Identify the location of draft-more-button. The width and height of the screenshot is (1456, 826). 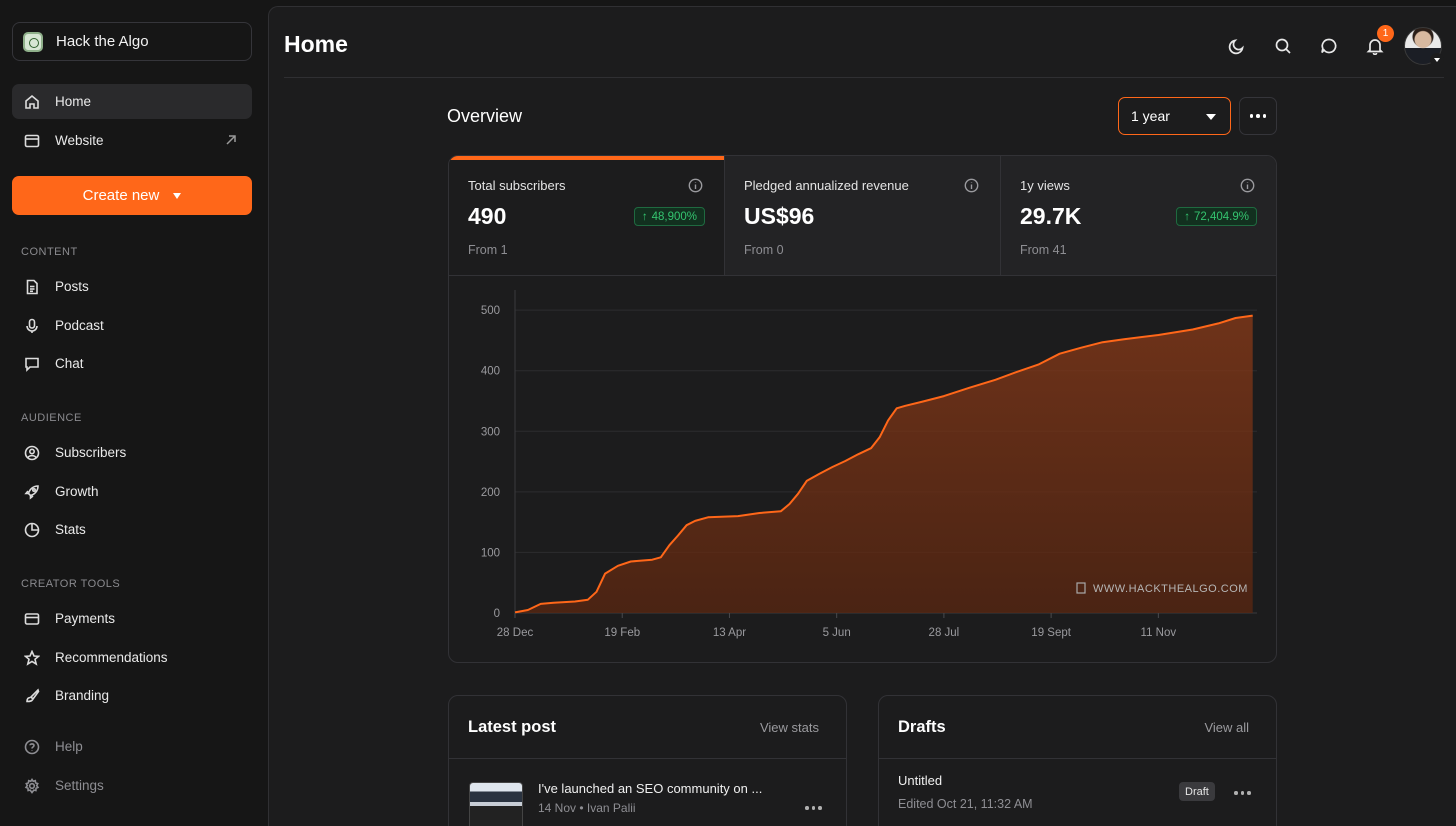
(1242, 793).